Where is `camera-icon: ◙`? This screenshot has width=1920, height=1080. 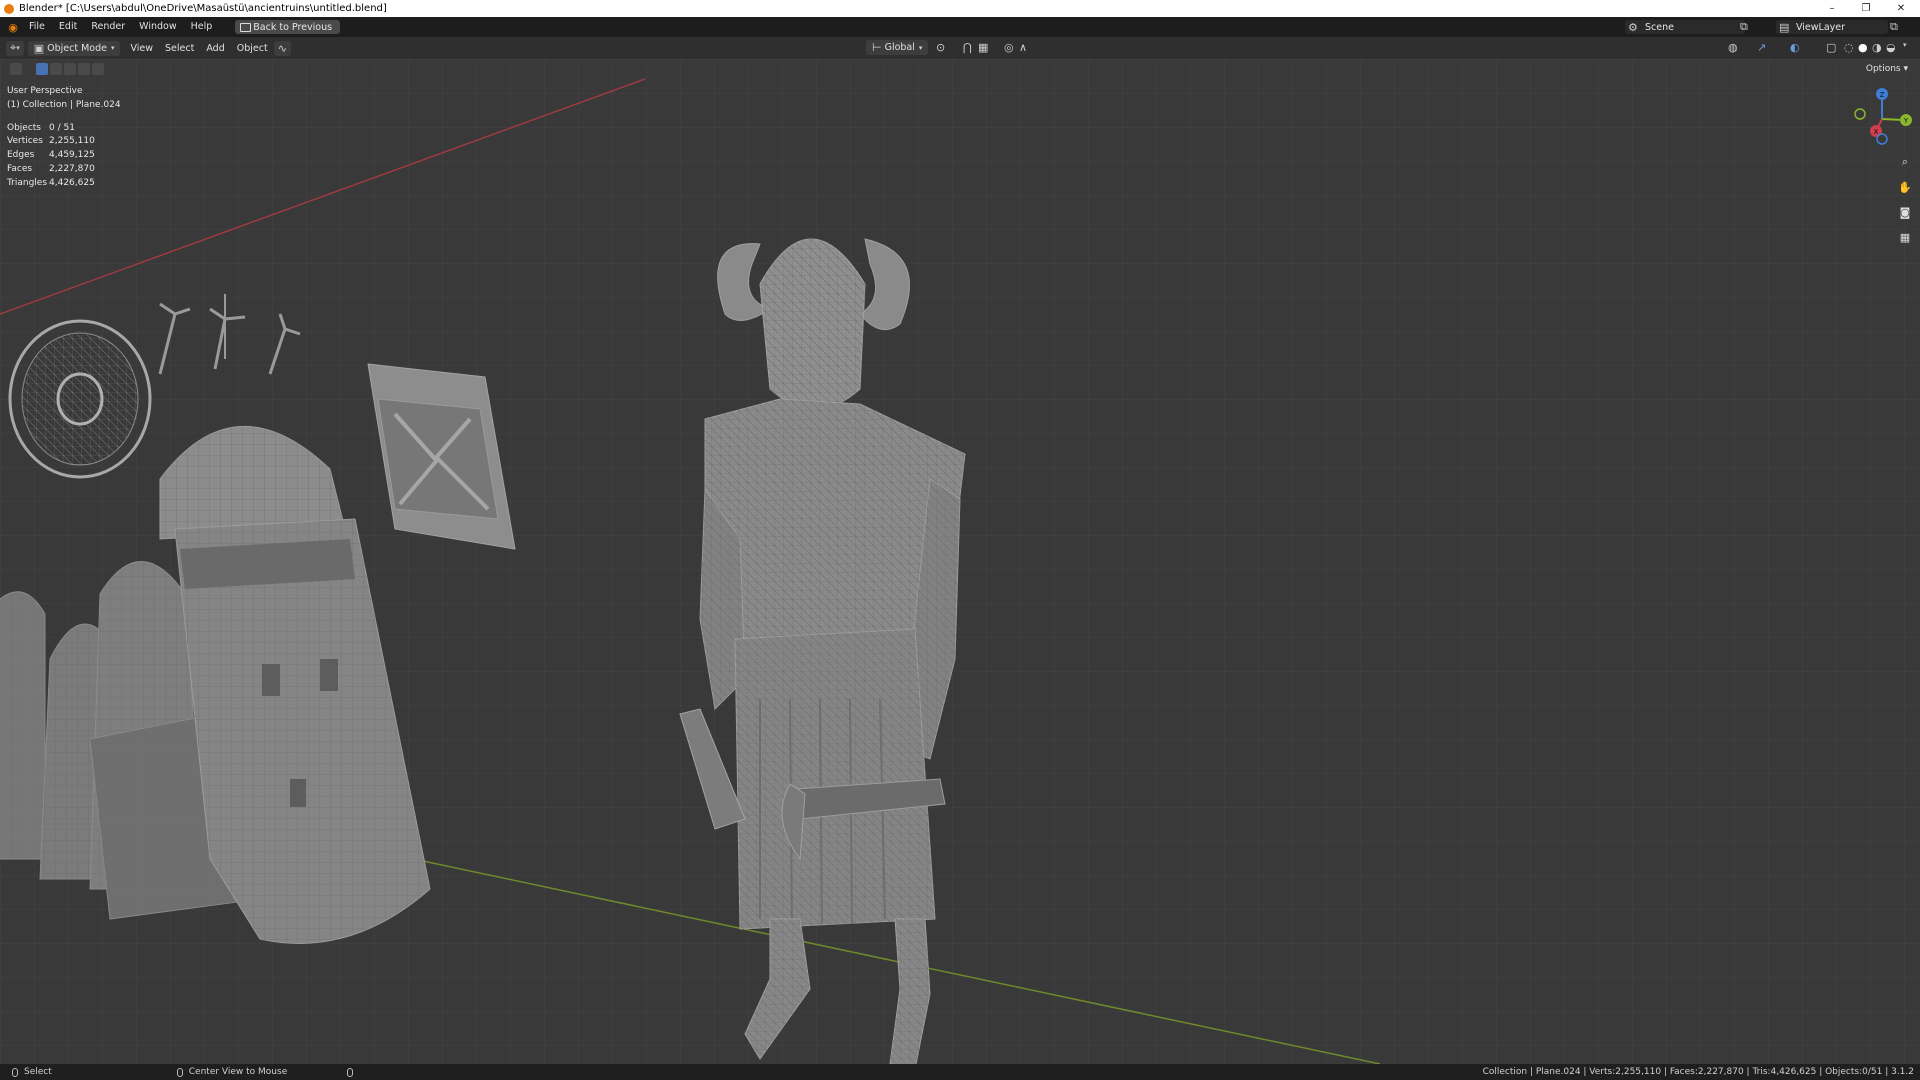 camera-icon: ◙ is located at coordinates (1905, 212).